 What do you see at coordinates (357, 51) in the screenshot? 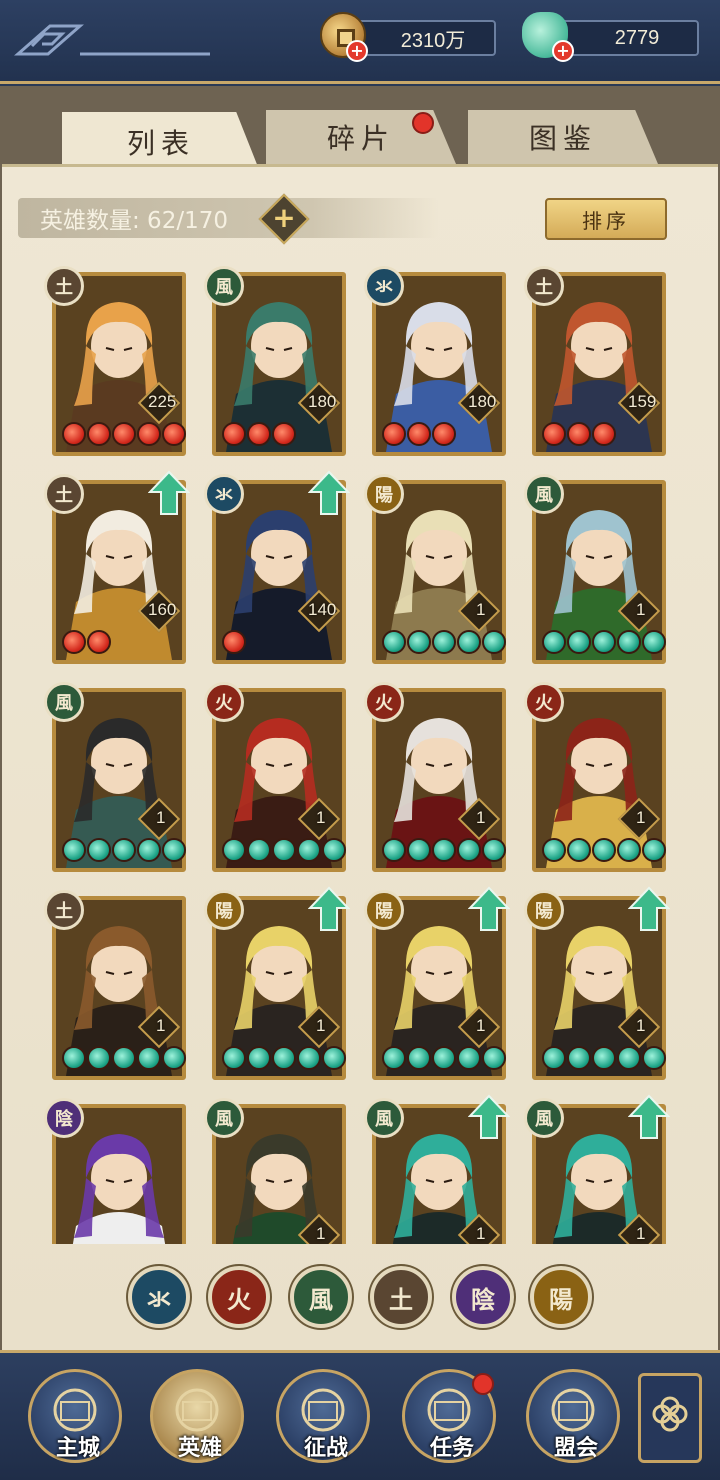
I see `add-coin-button: +` at bounding box center [357, 51].